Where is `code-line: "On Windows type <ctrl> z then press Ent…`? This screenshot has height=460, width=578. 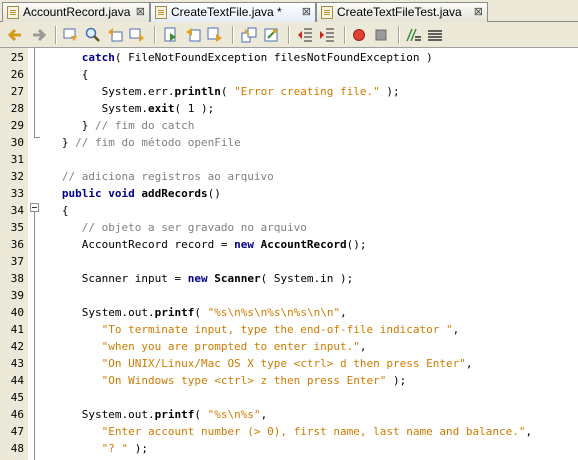
code-line: "On Windows type <ctrl> z then press Ent… is located at coordinates (224, 380).